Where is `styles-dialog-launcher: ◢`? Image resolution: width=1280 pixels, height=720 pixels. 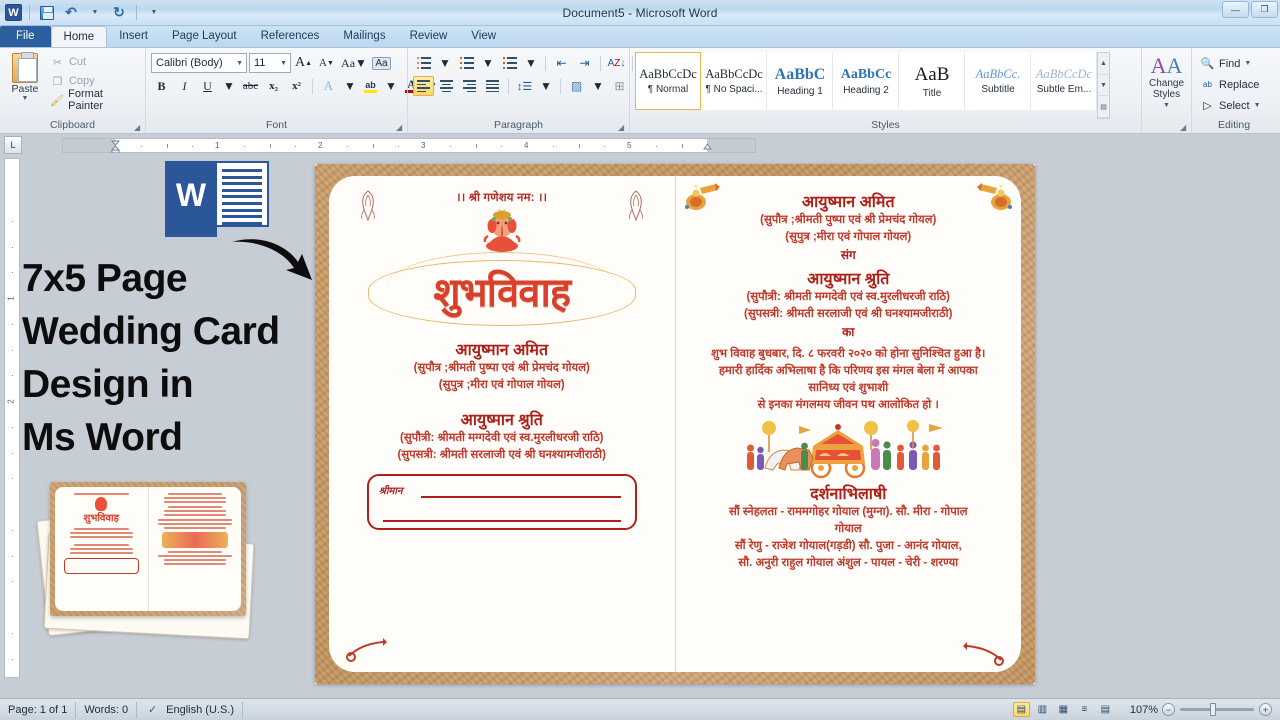 styles-dialog-launcher: ◢ is located at coordinates (1184, 127).